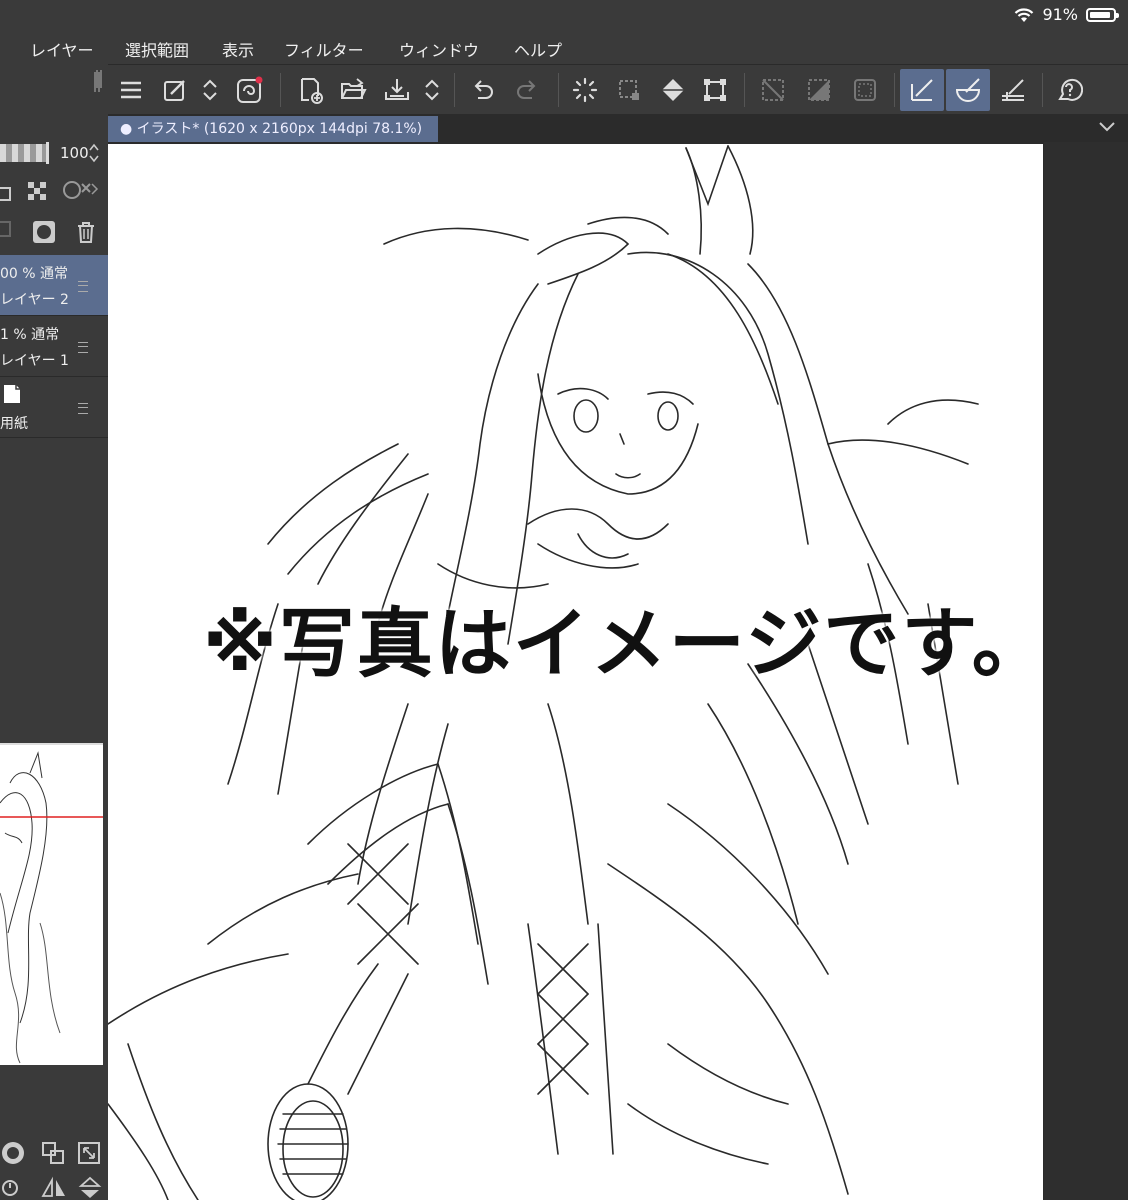 The width and height of the screenshot is (1128, 1200). I want to click on invert-selection-icon, so click(819, 90).